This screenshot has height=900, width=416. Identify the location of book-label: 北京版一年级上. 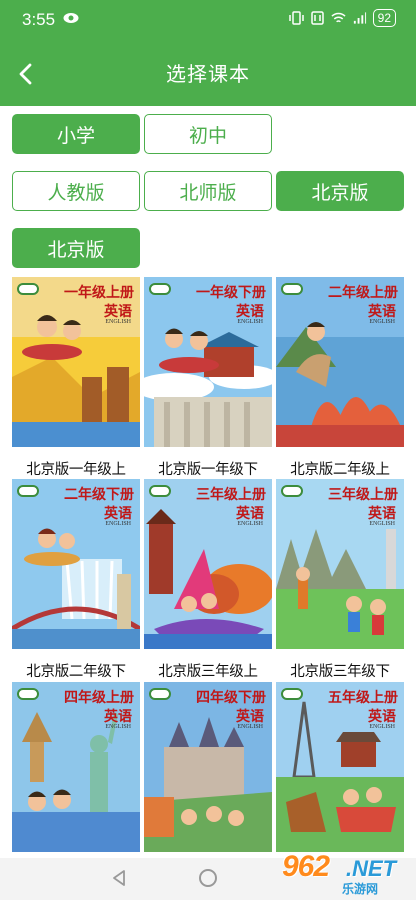
(76, 468).